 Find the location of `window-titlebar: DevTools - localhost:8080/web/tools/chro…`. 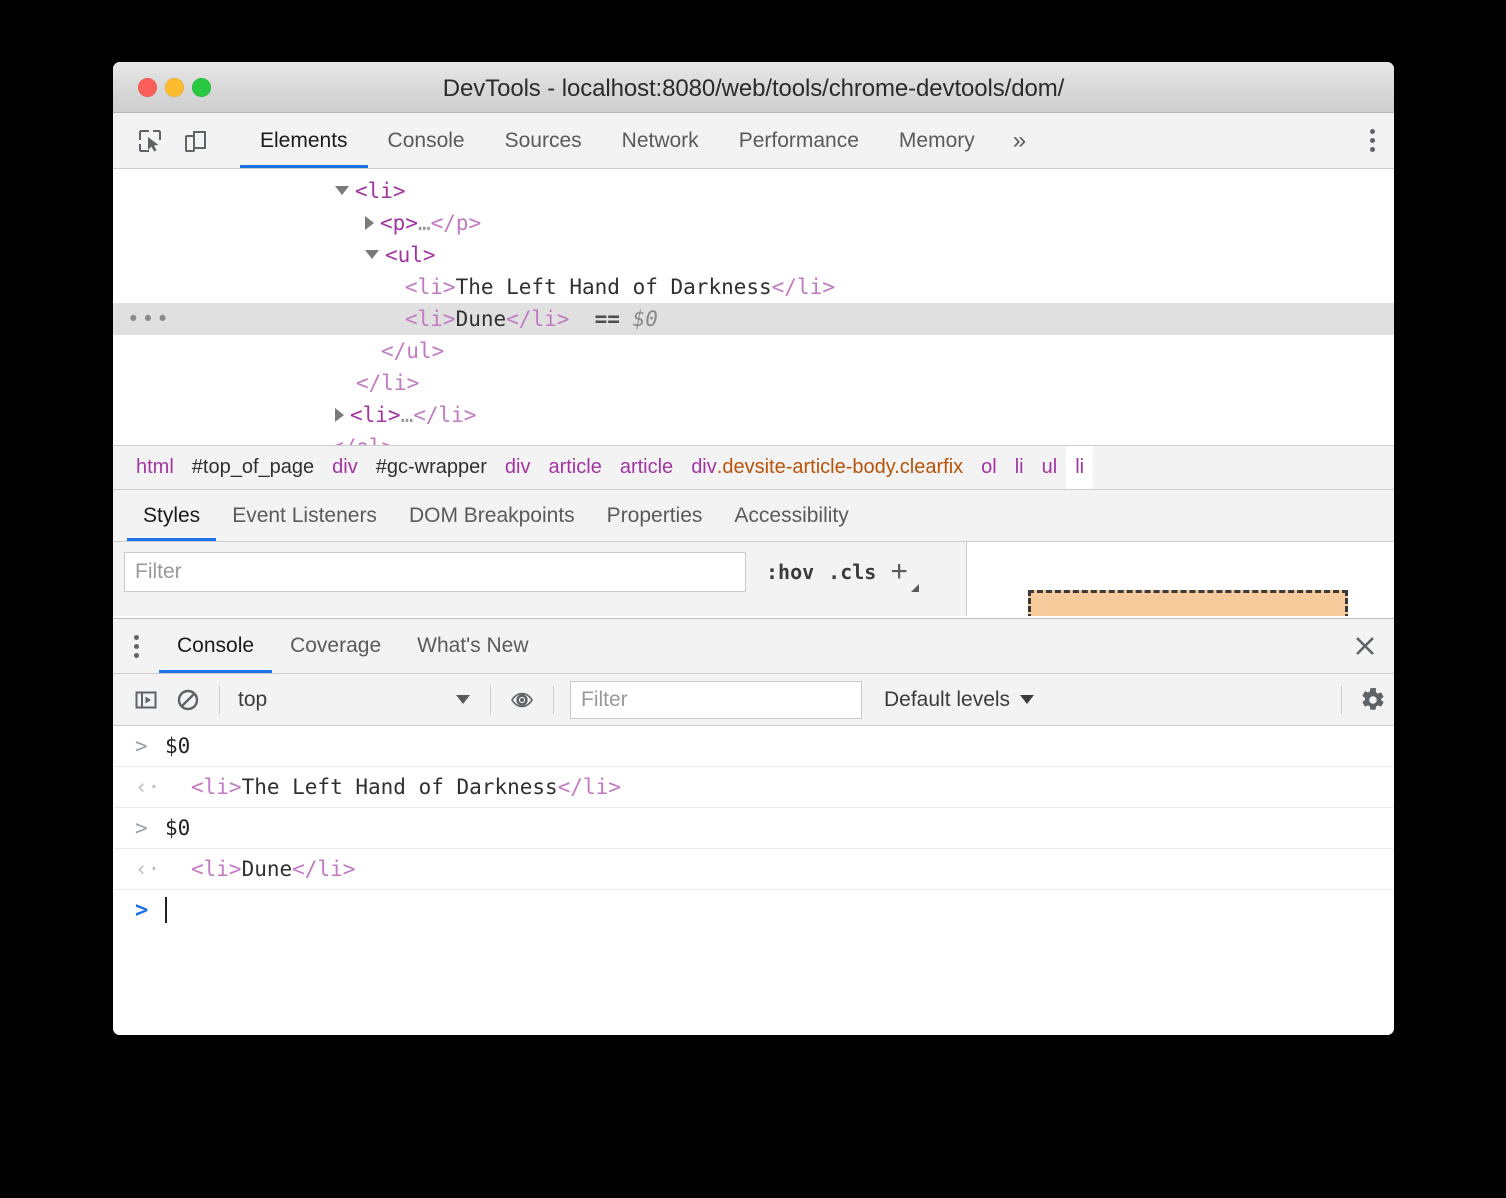

window-titlebar: DevTools - localhost:8080/web/tools/chro… is located at coordinates (753, 87).